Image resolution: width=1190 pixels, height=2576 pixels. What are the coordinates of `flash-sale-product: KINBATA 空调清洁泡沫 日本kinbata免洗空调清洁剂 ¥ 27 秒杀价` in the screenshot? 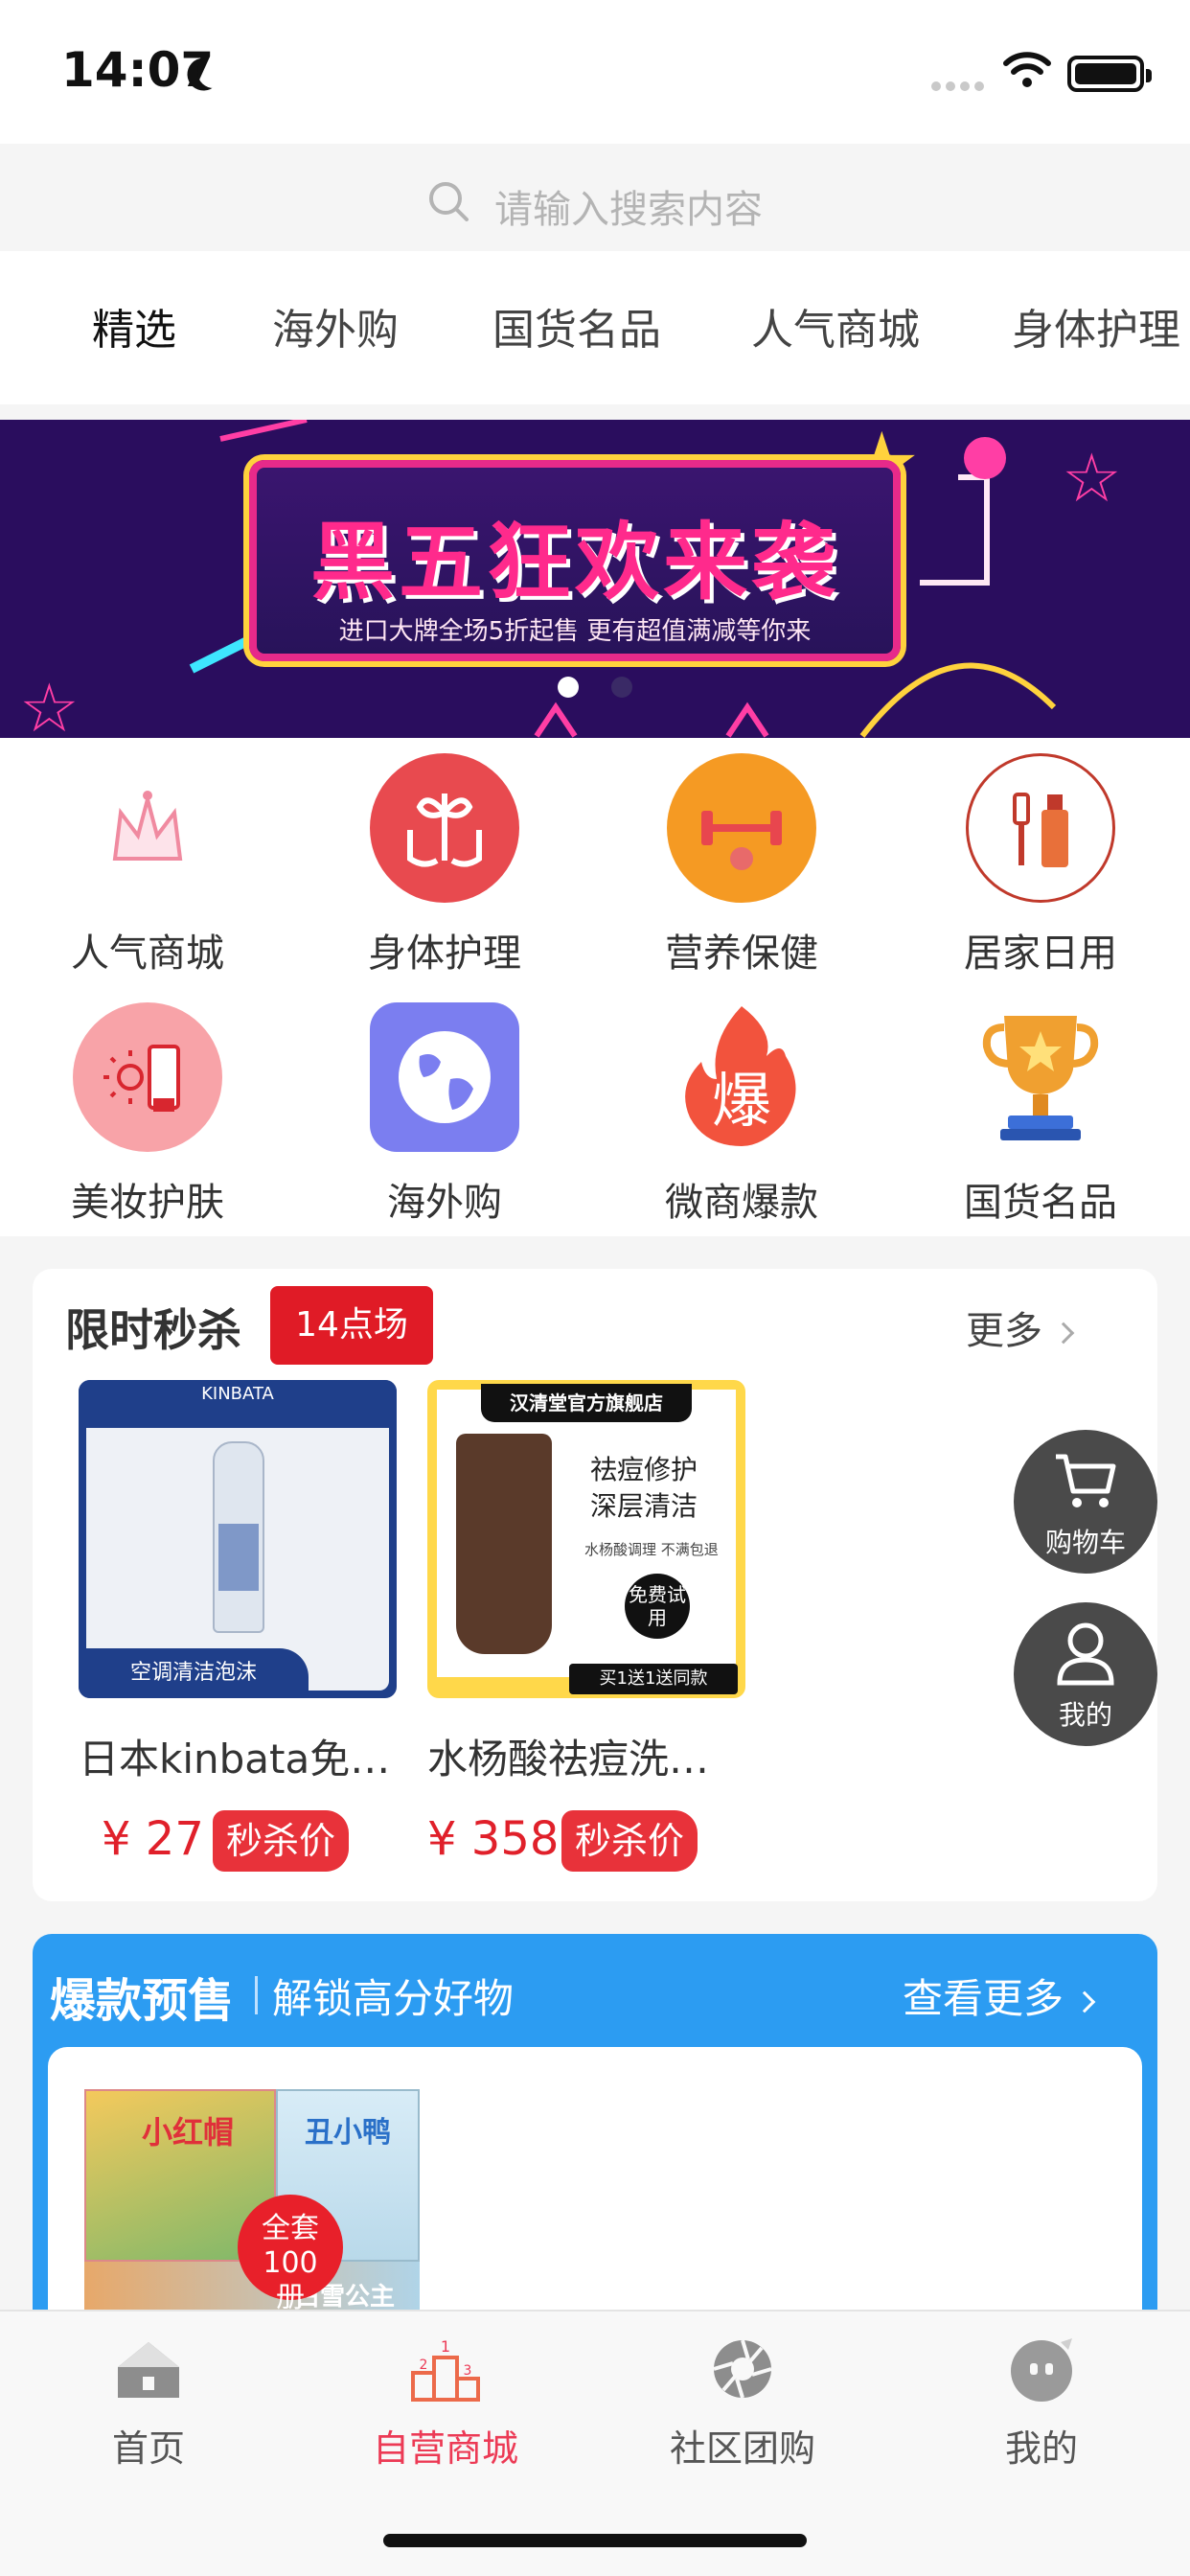 It's located at (238, 1626).